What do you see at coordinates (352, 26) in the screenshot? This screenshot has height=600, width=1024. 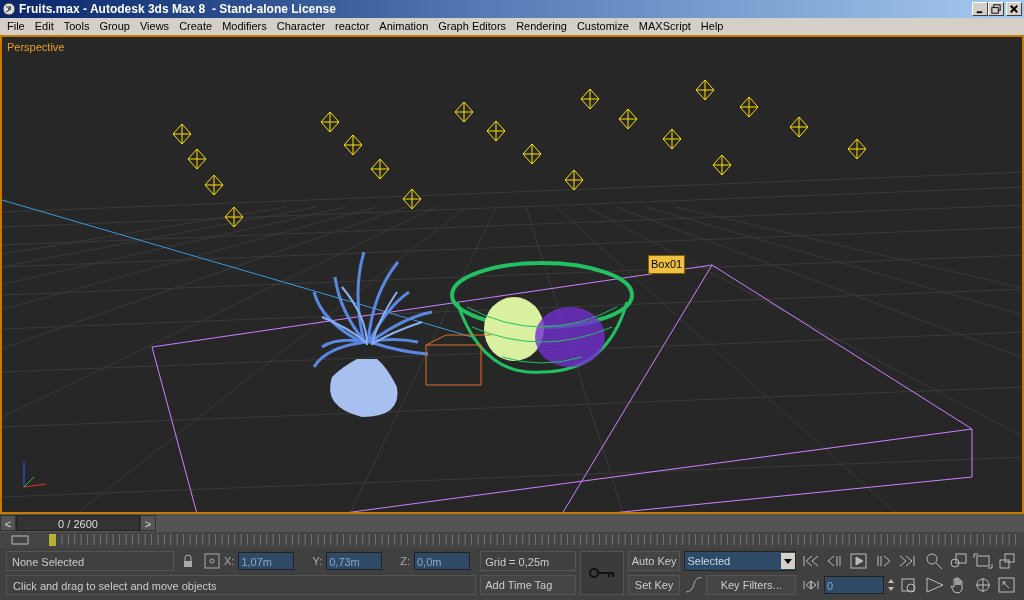 I see `menu-item: reactor` at bounding box center [352, 26].